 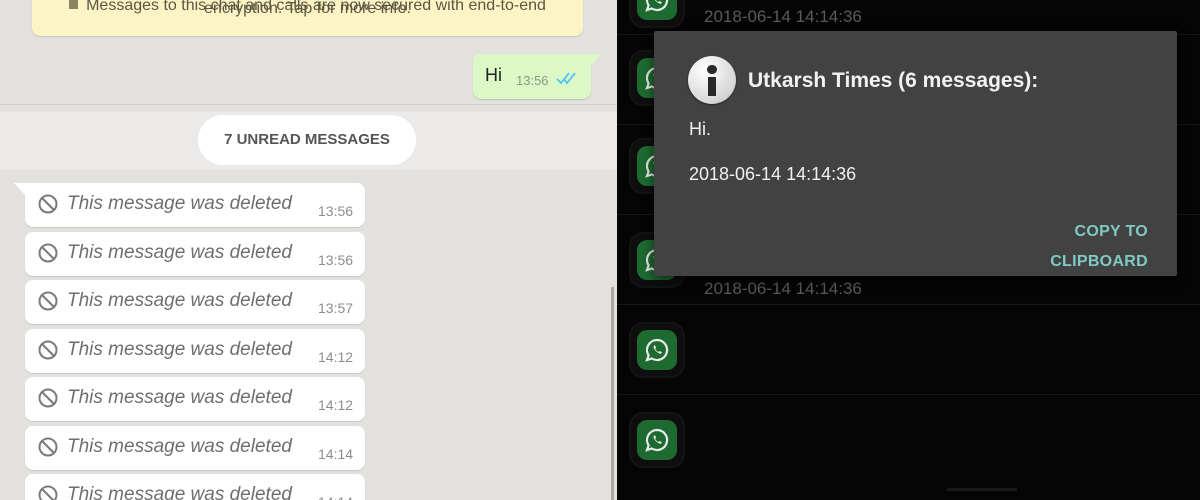 I want to click on scrollbar, so click(x=612, y=393).